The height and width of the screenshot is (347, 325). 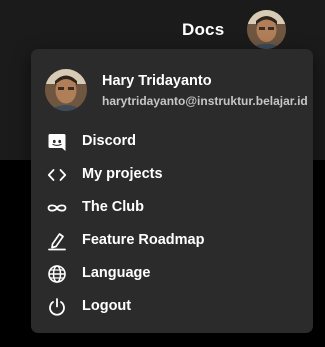 I want to click on user-avatar-button, so click(x=266, y=29).